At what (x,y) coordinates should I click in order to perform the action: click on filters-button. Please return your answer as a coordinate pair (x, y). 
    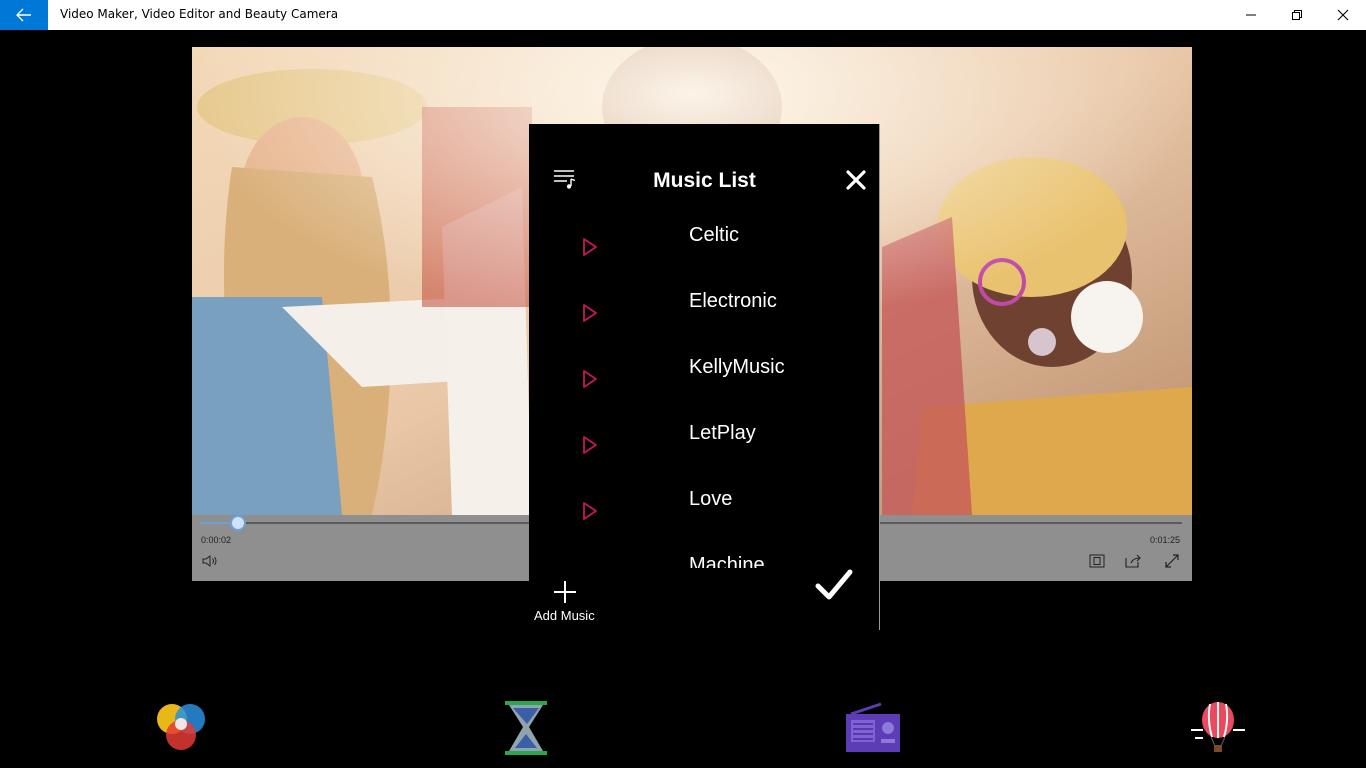
    Looking at the image, I should click on (181, 728).